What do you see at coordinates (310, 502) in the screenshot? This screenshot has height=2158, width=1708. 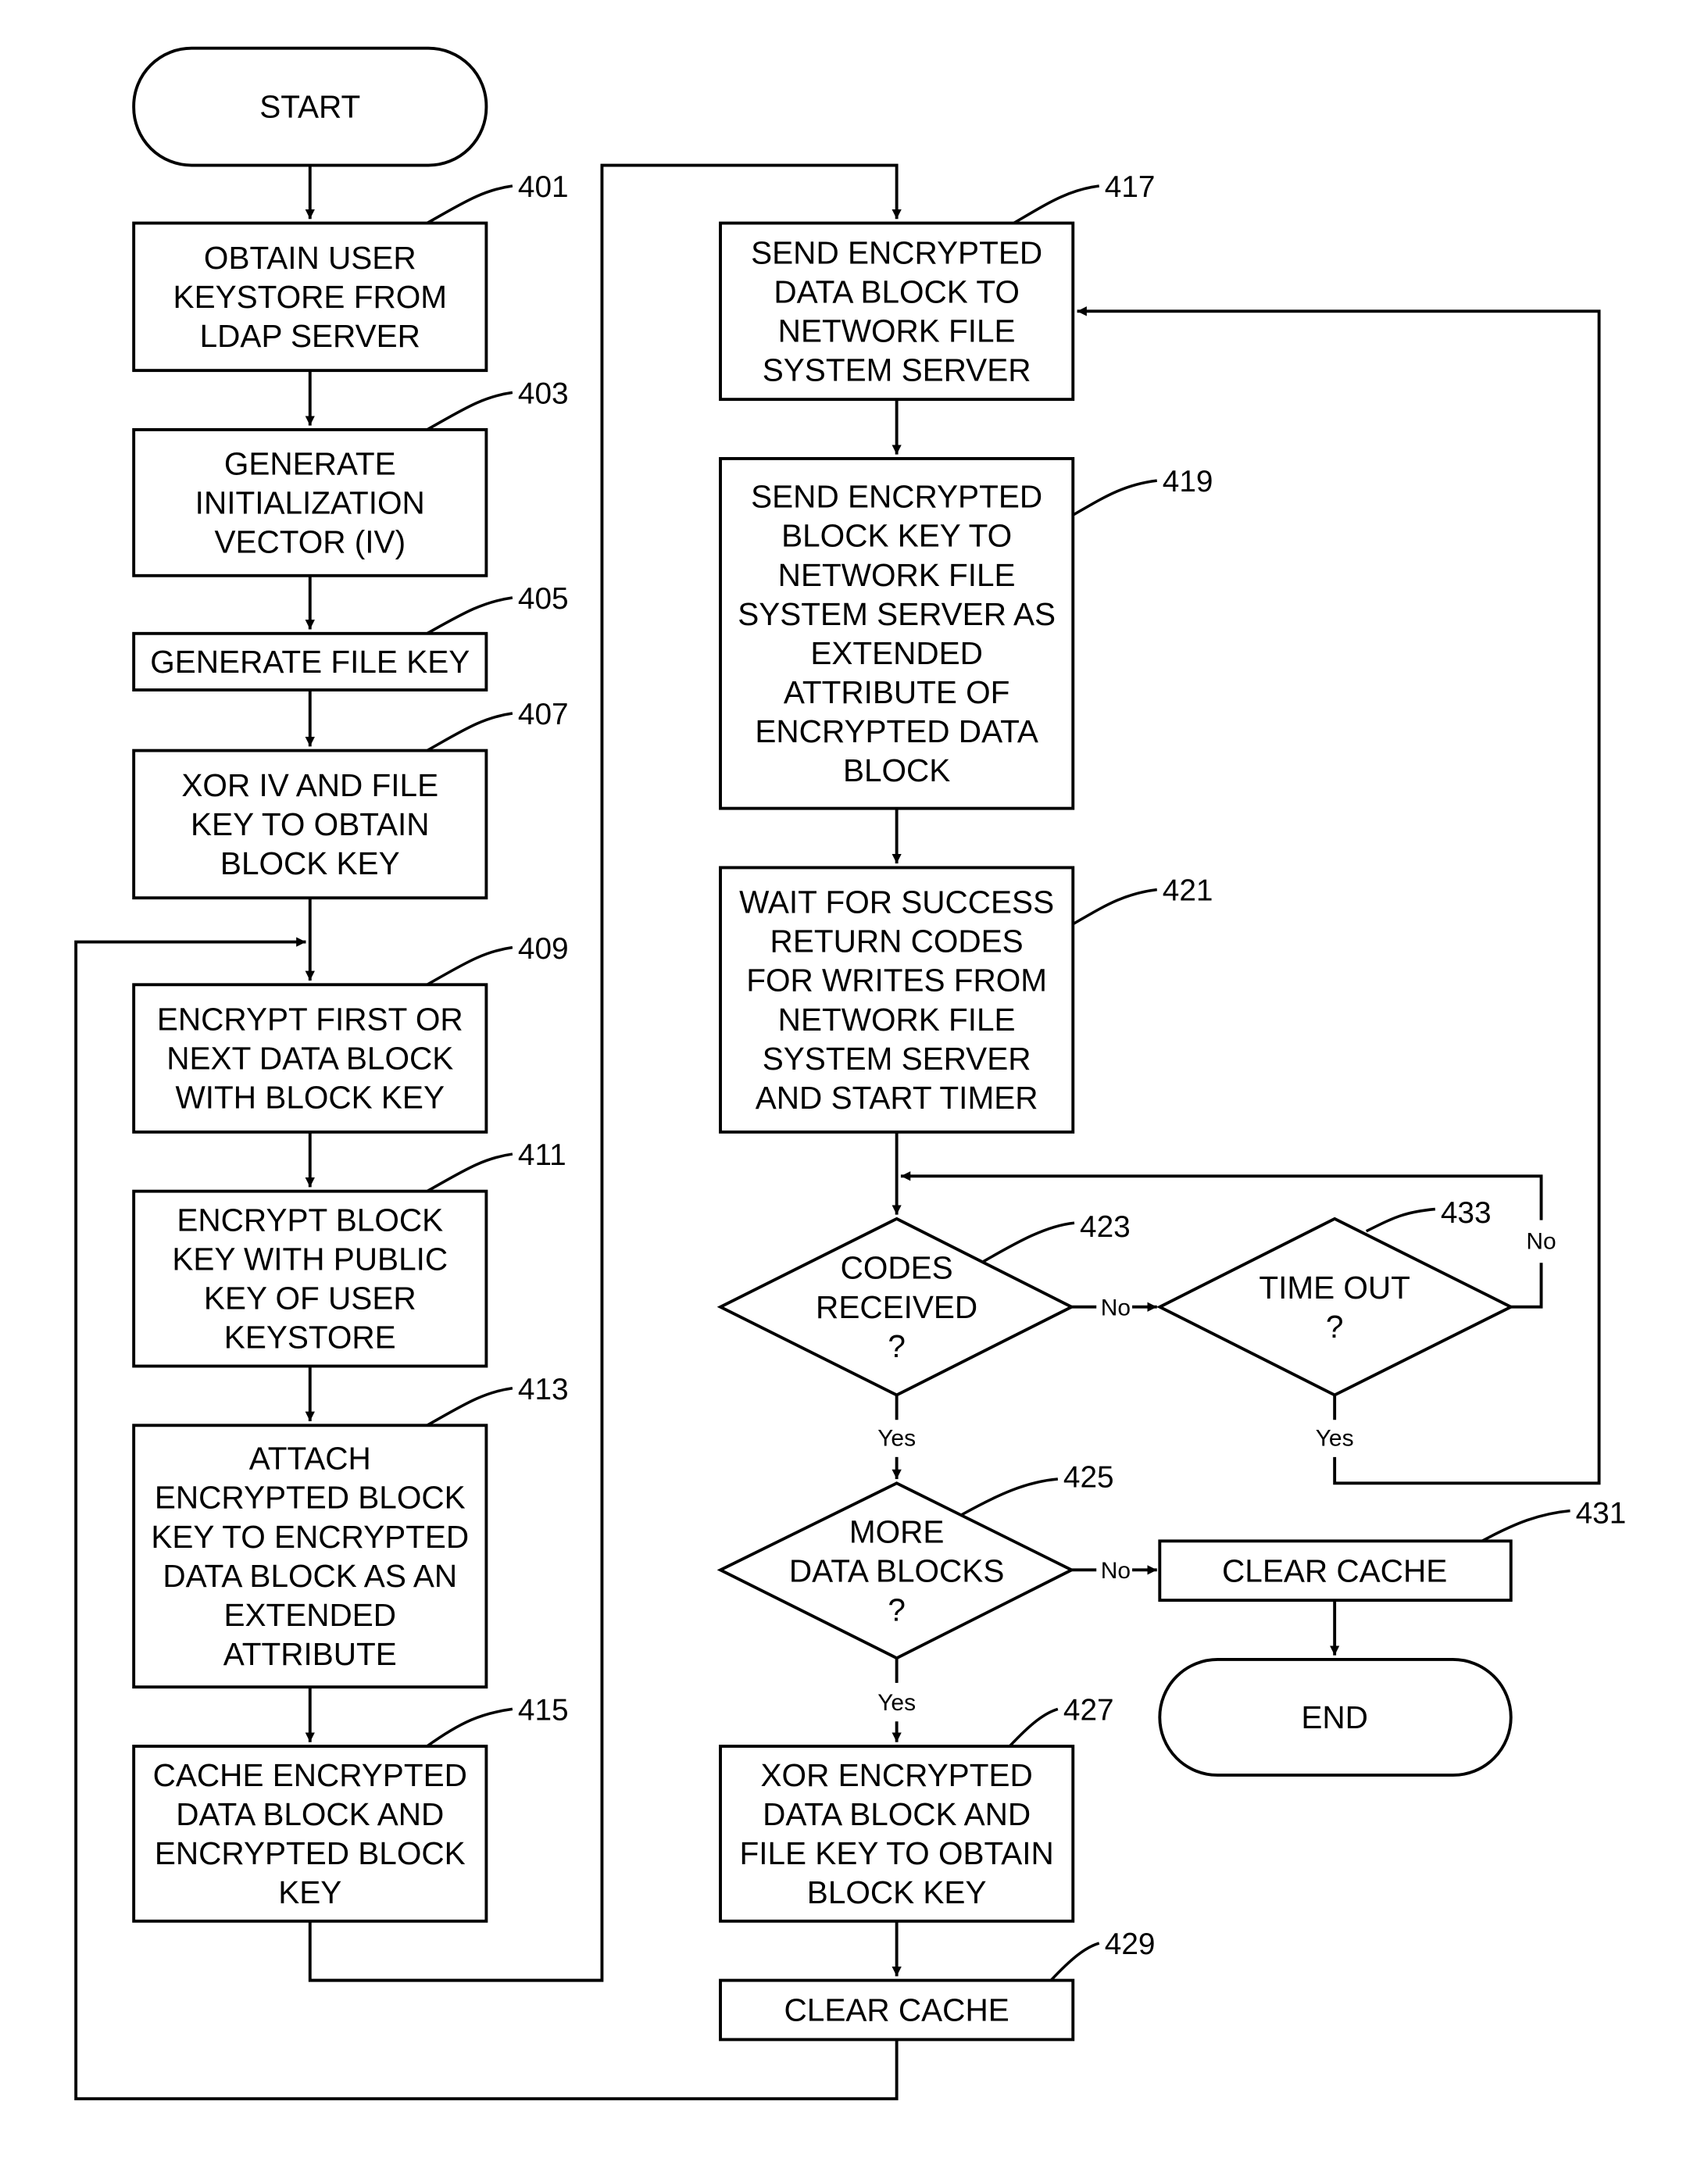 I see `node-text-line: INITIALIZATION` at bounding box center [310, 502].